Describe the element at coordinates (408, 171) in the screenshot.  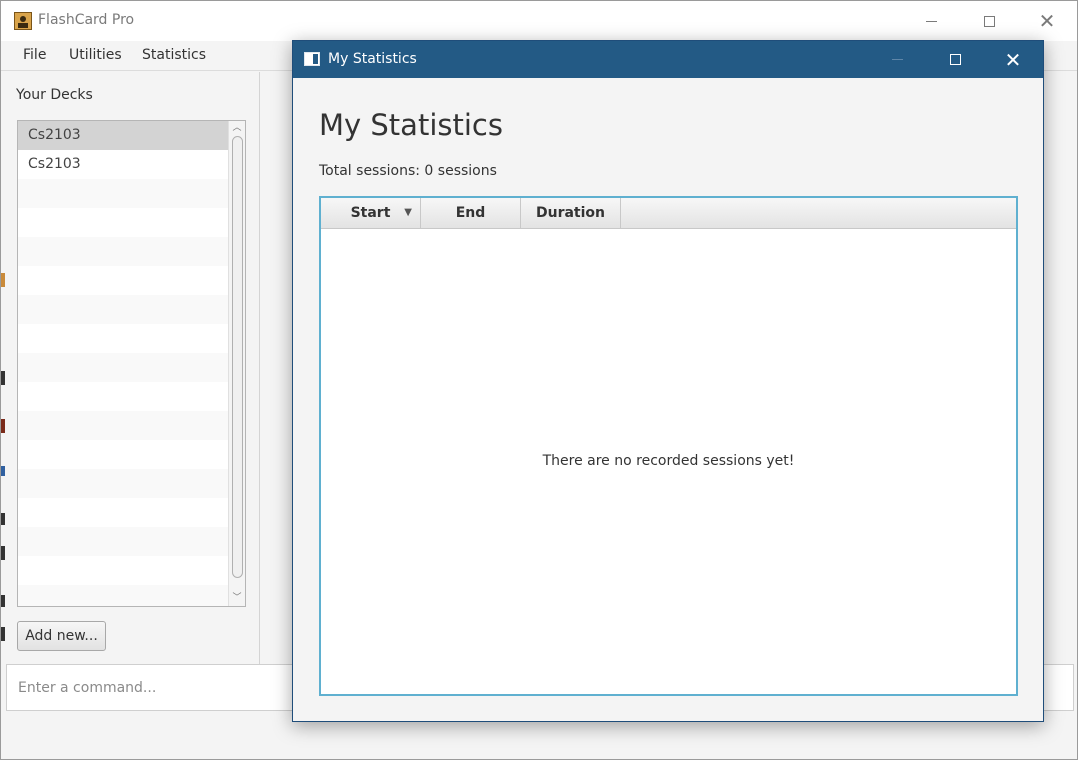
I see `total-sessions-label: Total sessions: 0 sessions` at that location.